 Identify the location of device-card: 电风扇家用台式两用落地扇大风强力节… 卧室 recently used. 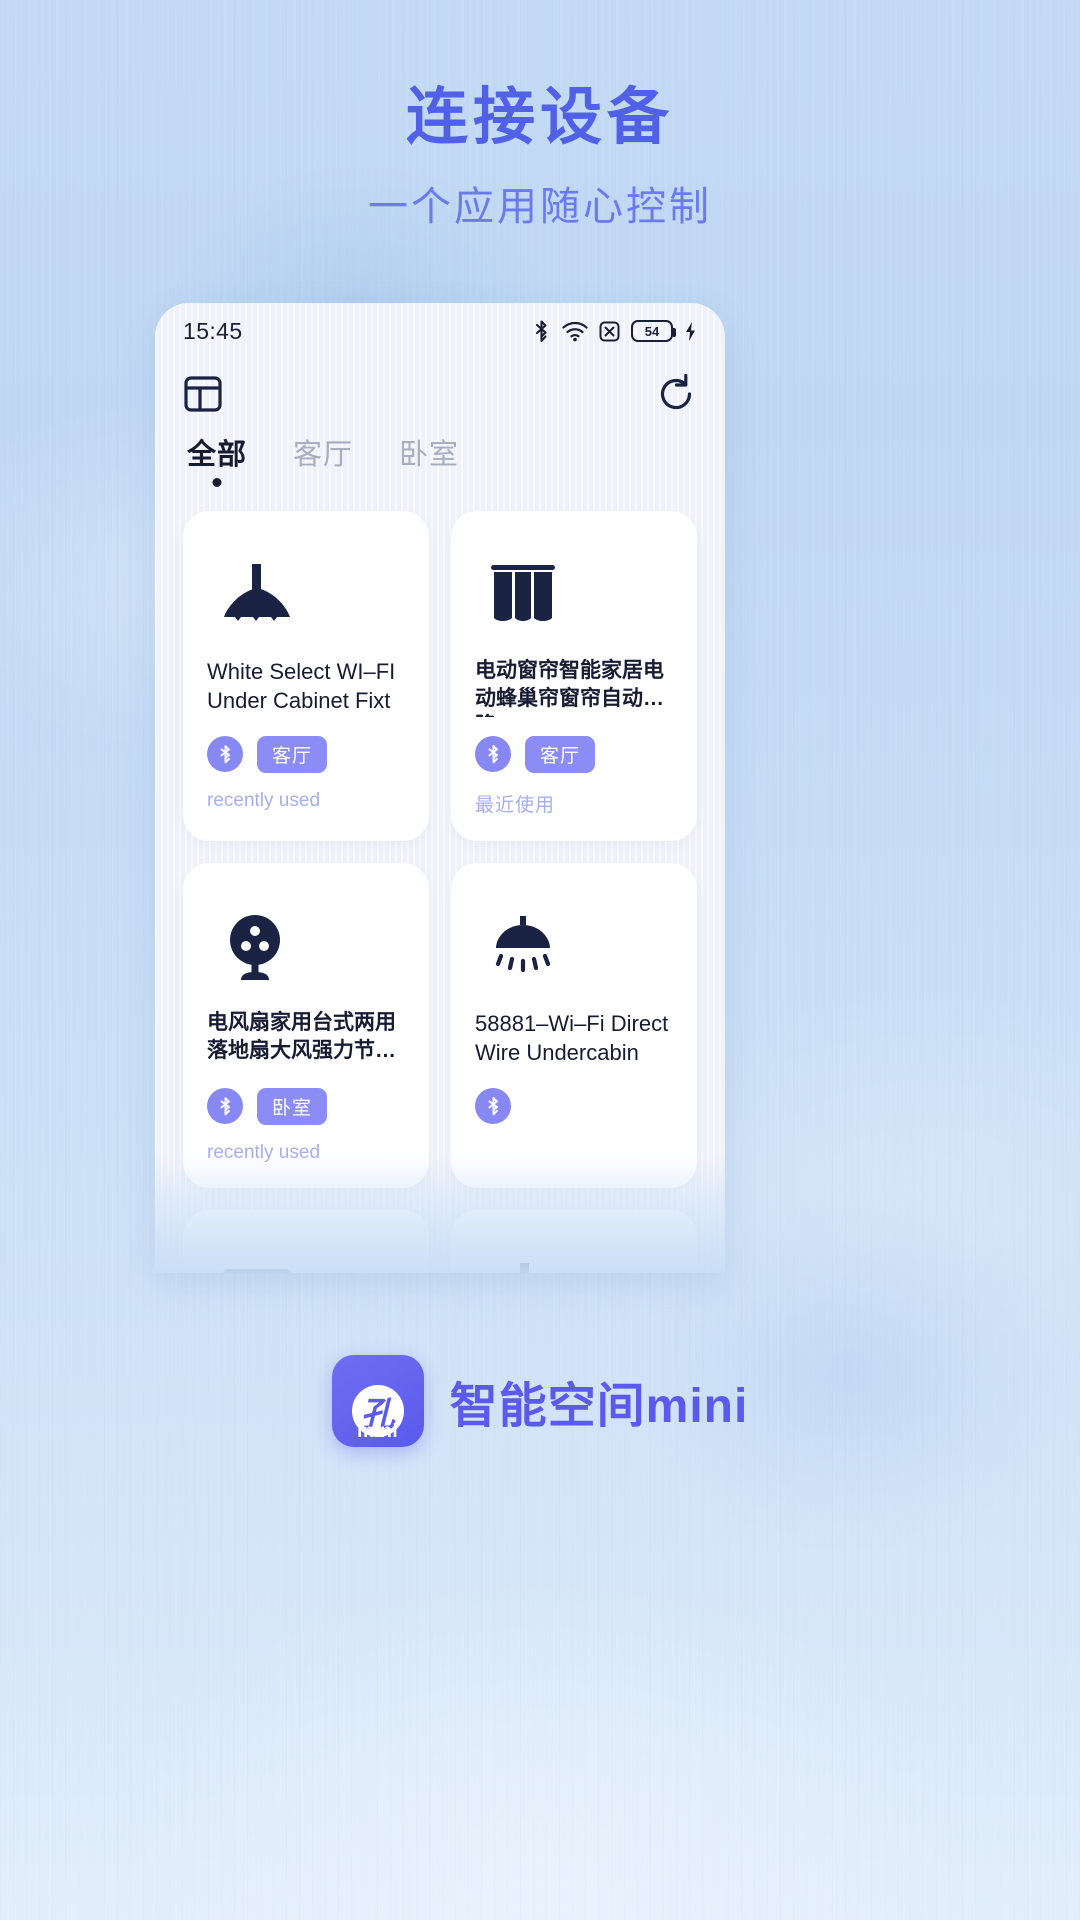
(306, 1025).